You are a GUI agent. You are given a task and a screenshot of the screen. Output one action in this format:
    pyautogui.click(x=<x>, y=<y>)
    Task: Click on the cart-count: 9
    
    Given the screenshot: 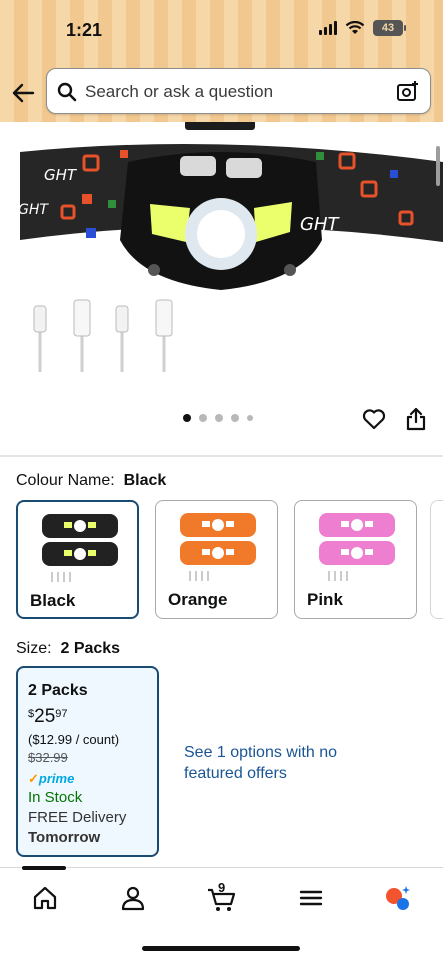 What is the action you would take?
    pyautogui.click(x=222, y=887)
    